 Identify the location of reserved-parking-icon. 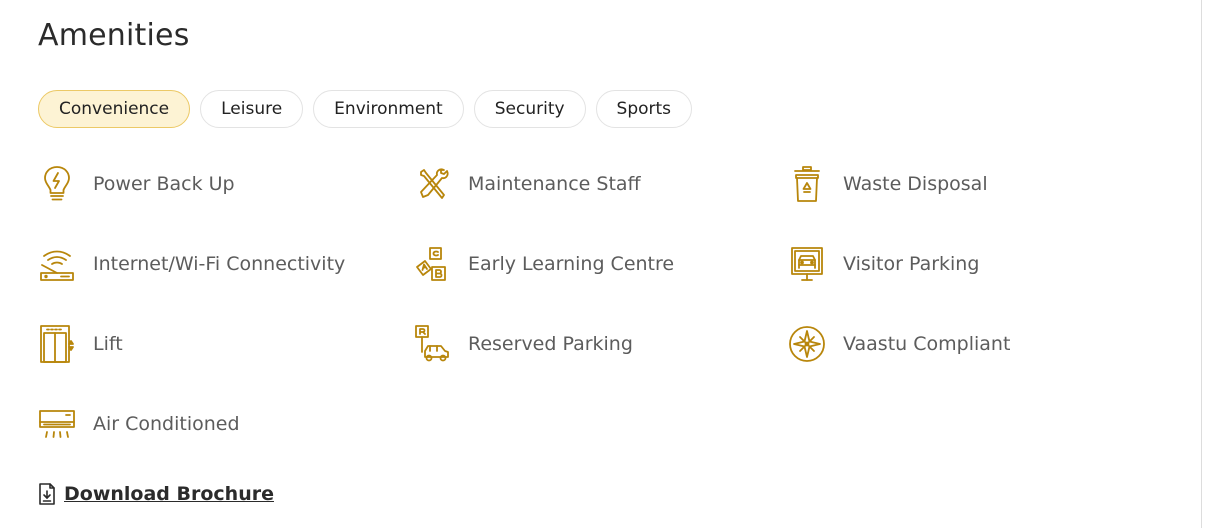
(432, 344).